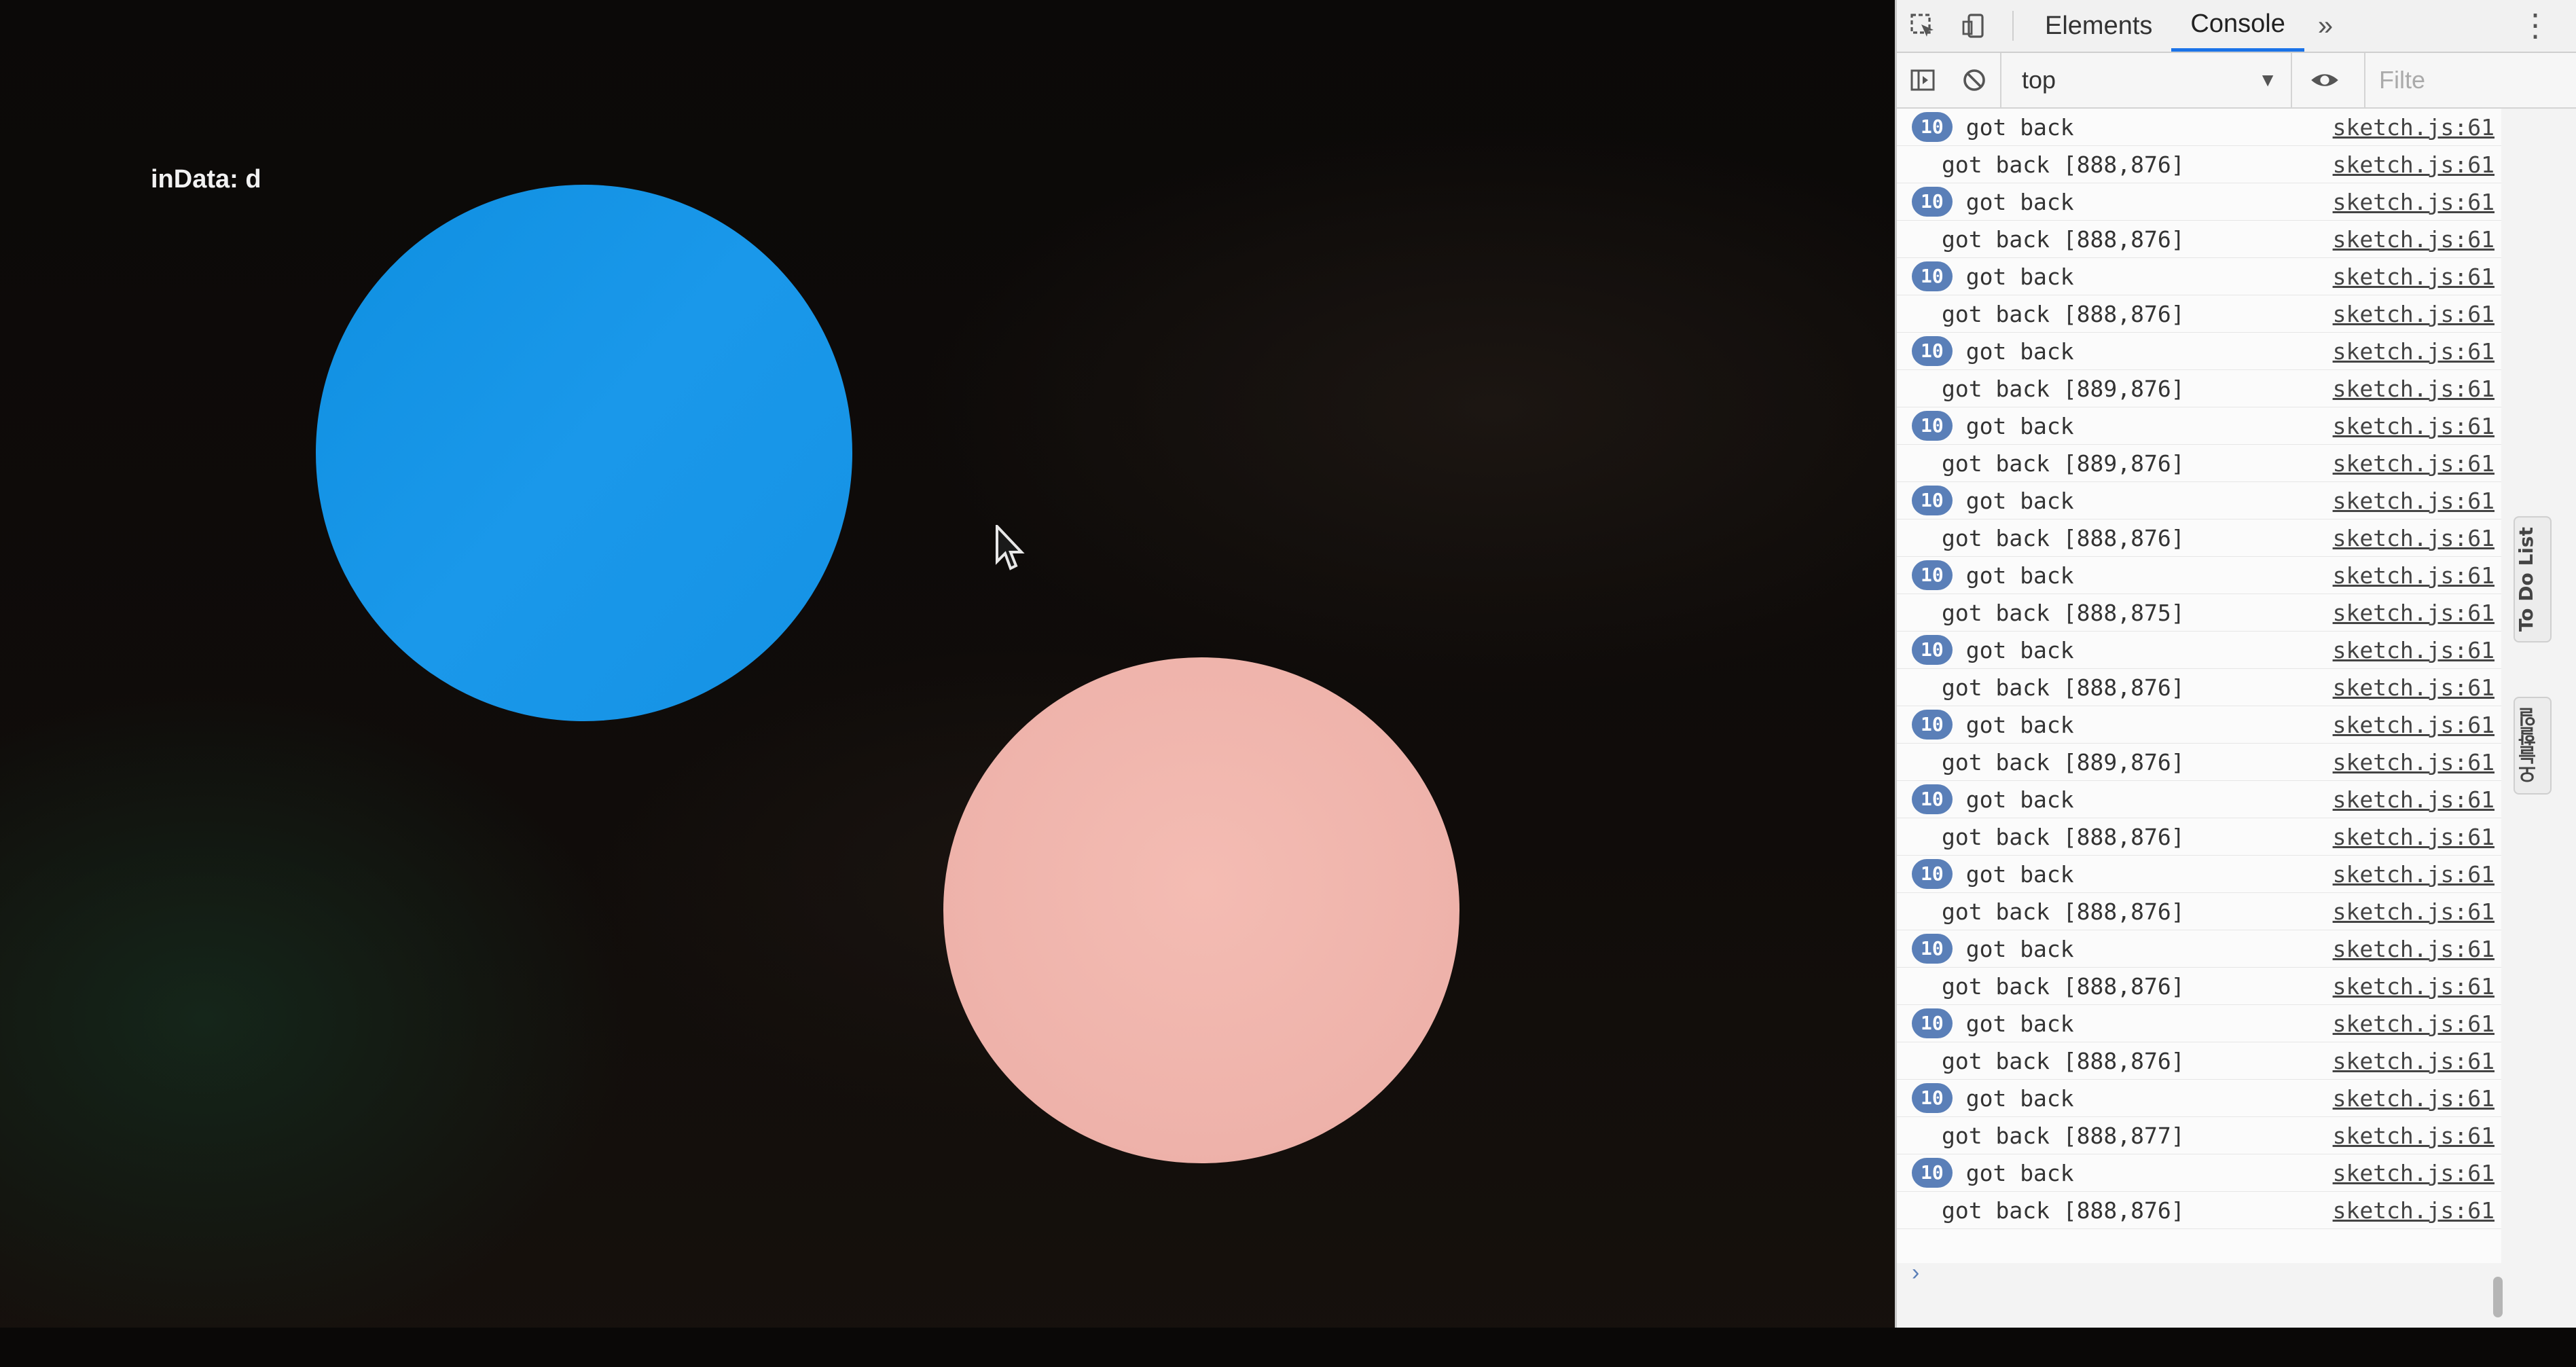  Describe the element at coordinates (2063, 1135) in the screenshot. I see `console-message-text: got back [888,877]` at that location.